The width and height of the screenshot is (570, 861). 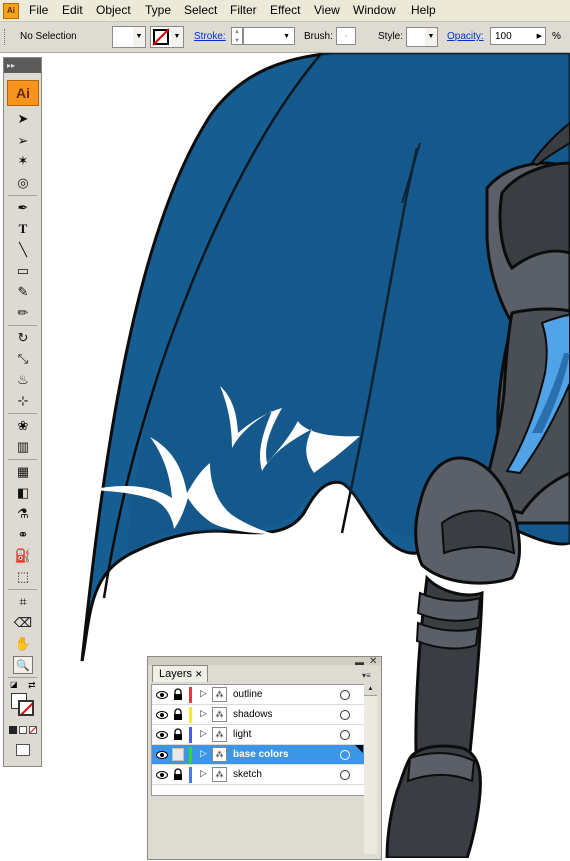 I want to click on layer-name: sketch, so click(x=247, y=774).